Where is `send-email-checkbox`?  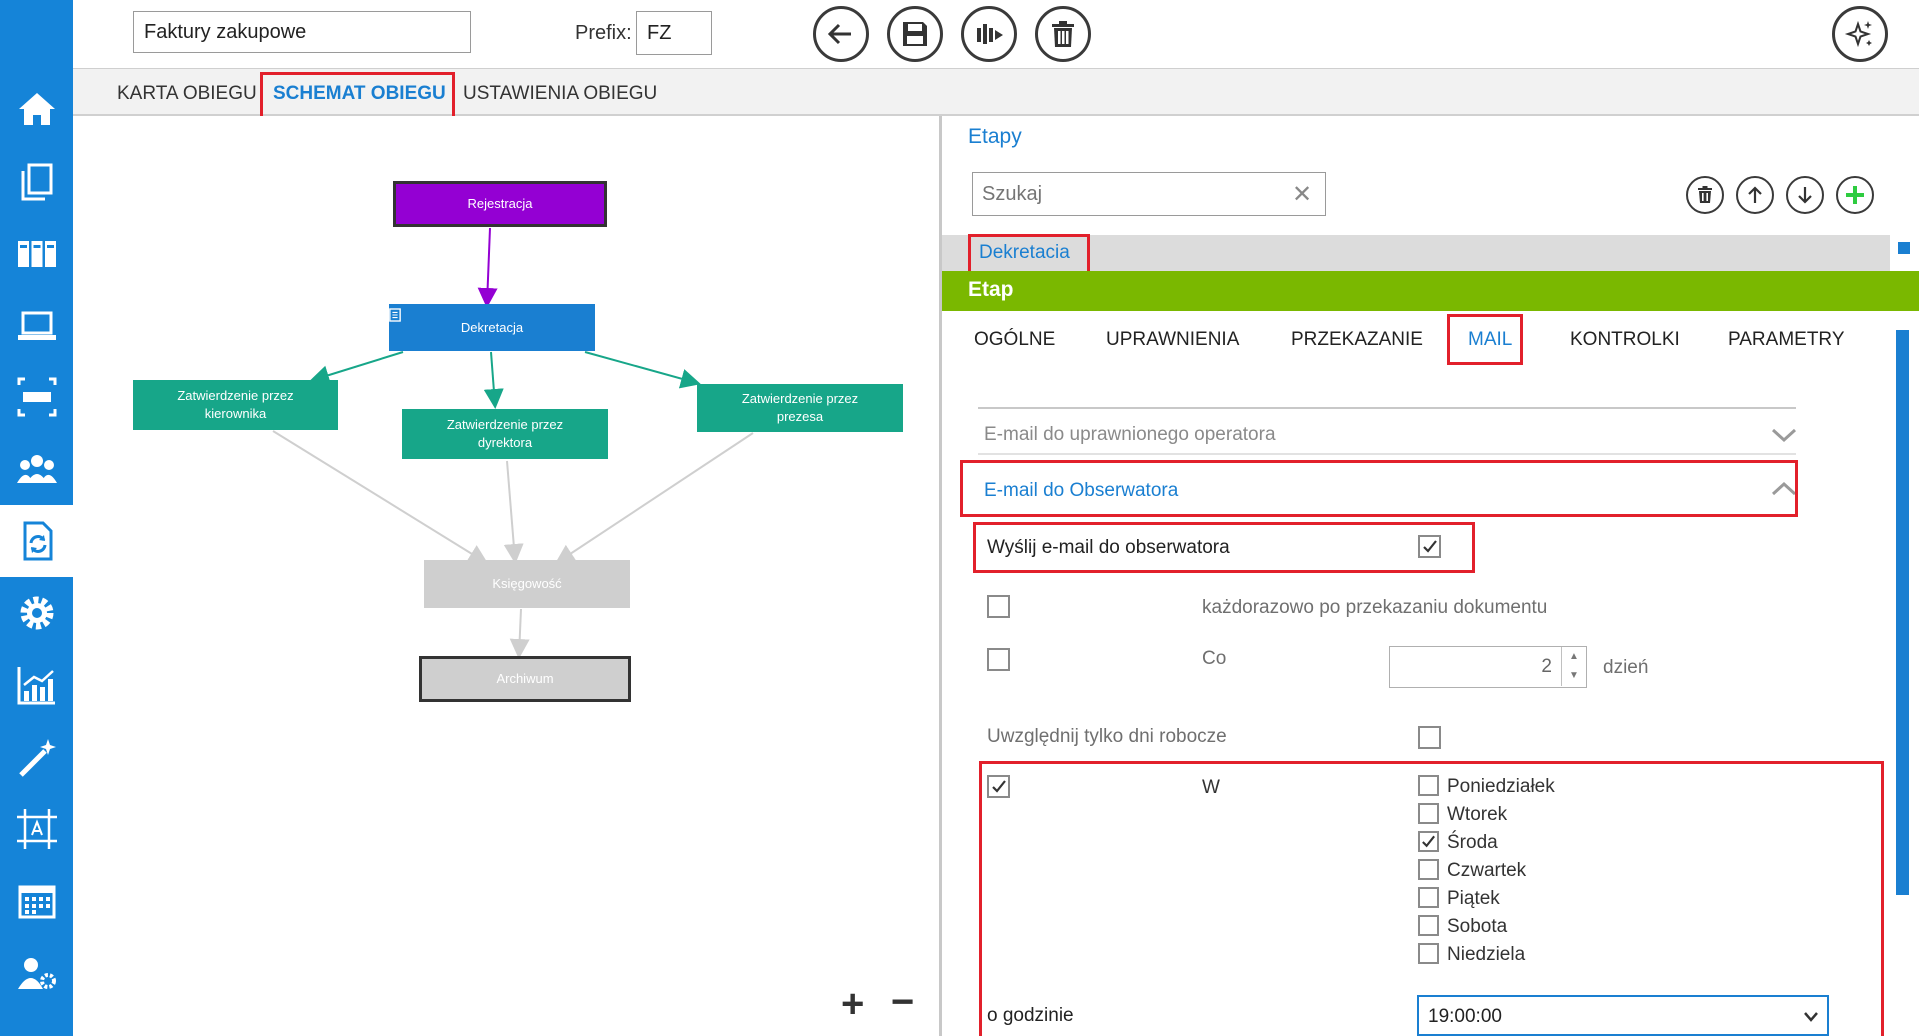
send-email-checkbox is located at coordinates (1429, 546).